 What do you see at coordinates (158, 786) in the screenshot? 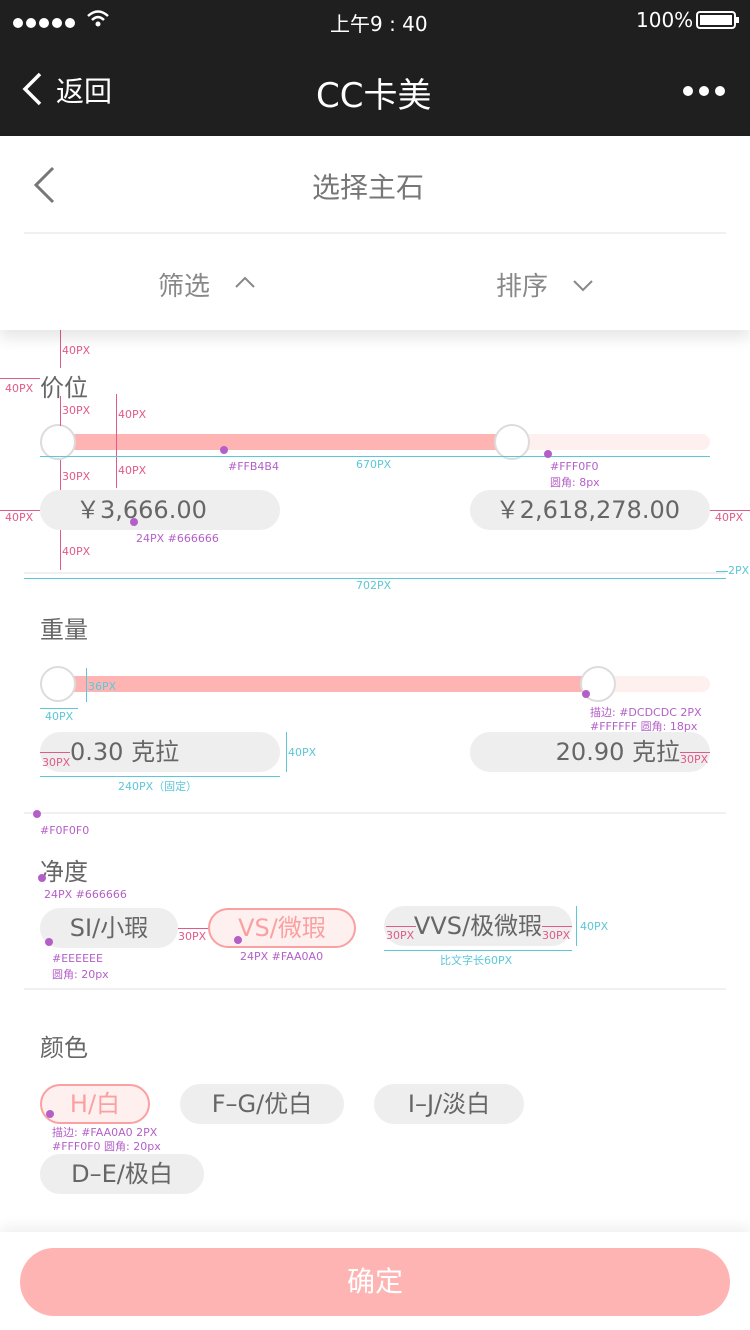
I see `anno-label: 240PX（固定）` at bounding box center [158, 786].